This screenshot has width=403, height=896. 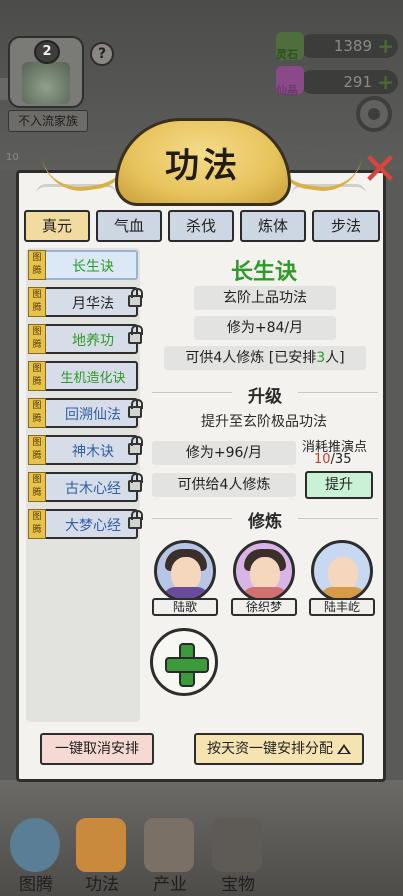 What do you see at coordinates (287, 54) in the screenshot?
I see `spirit-stone-label: 灵石` at bounding box center [287, 54].